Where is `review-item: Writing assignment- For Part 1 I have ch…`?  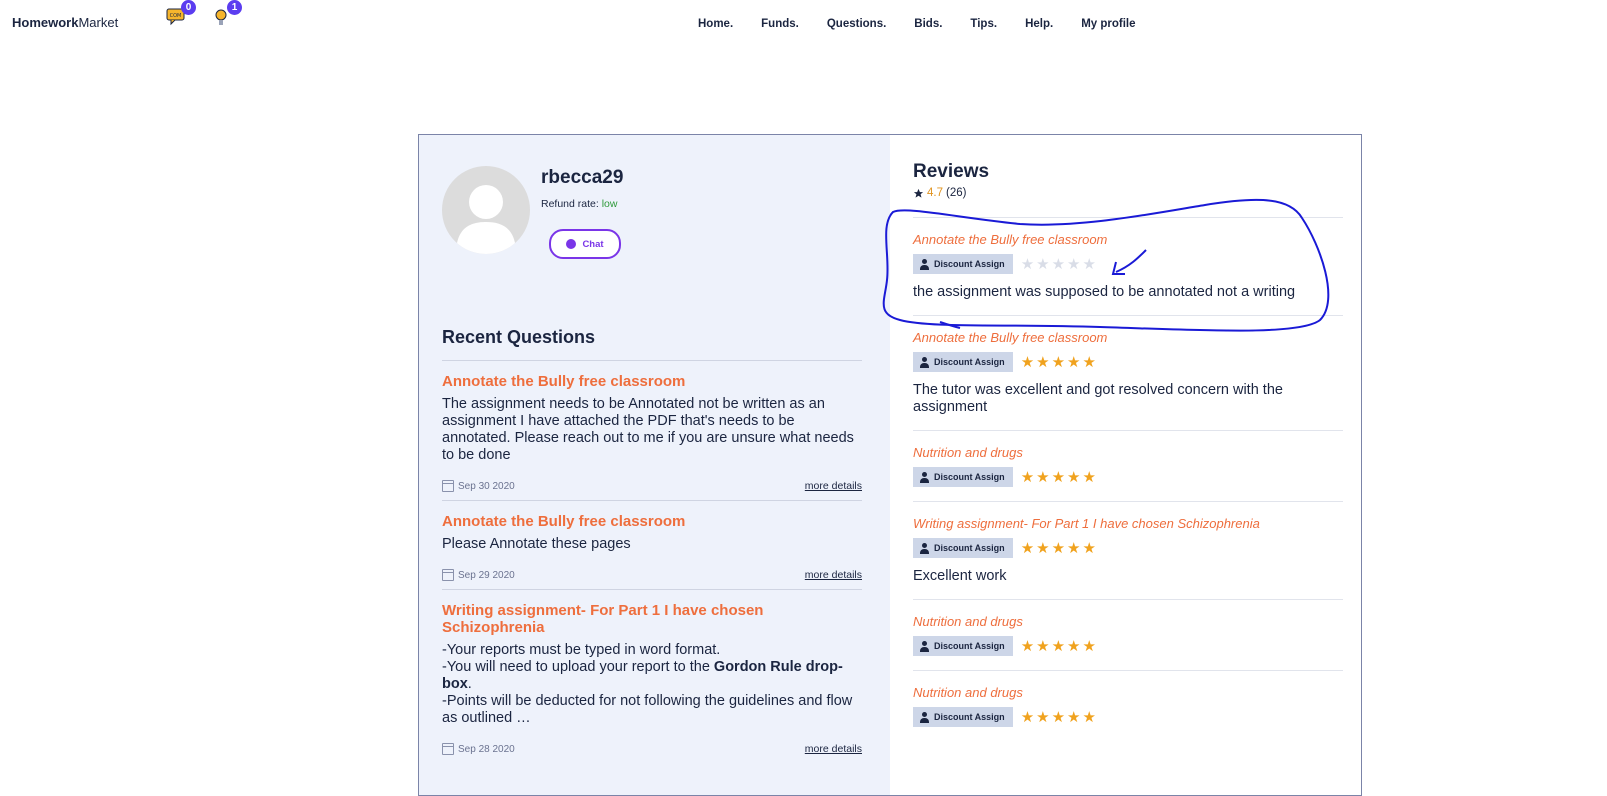 review-item: Writing assignment- For Part 1 I have ch… is located at coordinates (1128, 550).